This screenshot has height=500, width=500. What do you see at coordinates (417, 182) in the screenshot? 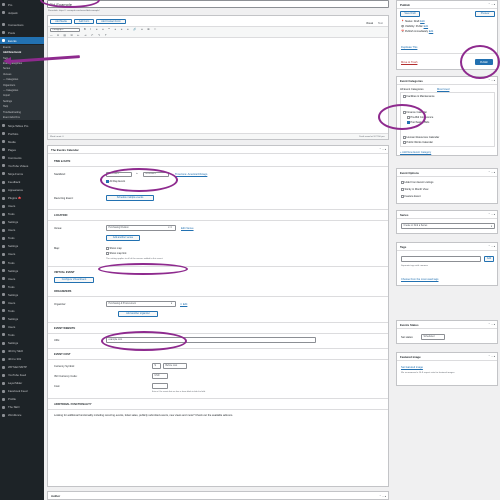
I see `option-hide-from-listings: Hide From Event Listings` at bounding box center [417, 182].